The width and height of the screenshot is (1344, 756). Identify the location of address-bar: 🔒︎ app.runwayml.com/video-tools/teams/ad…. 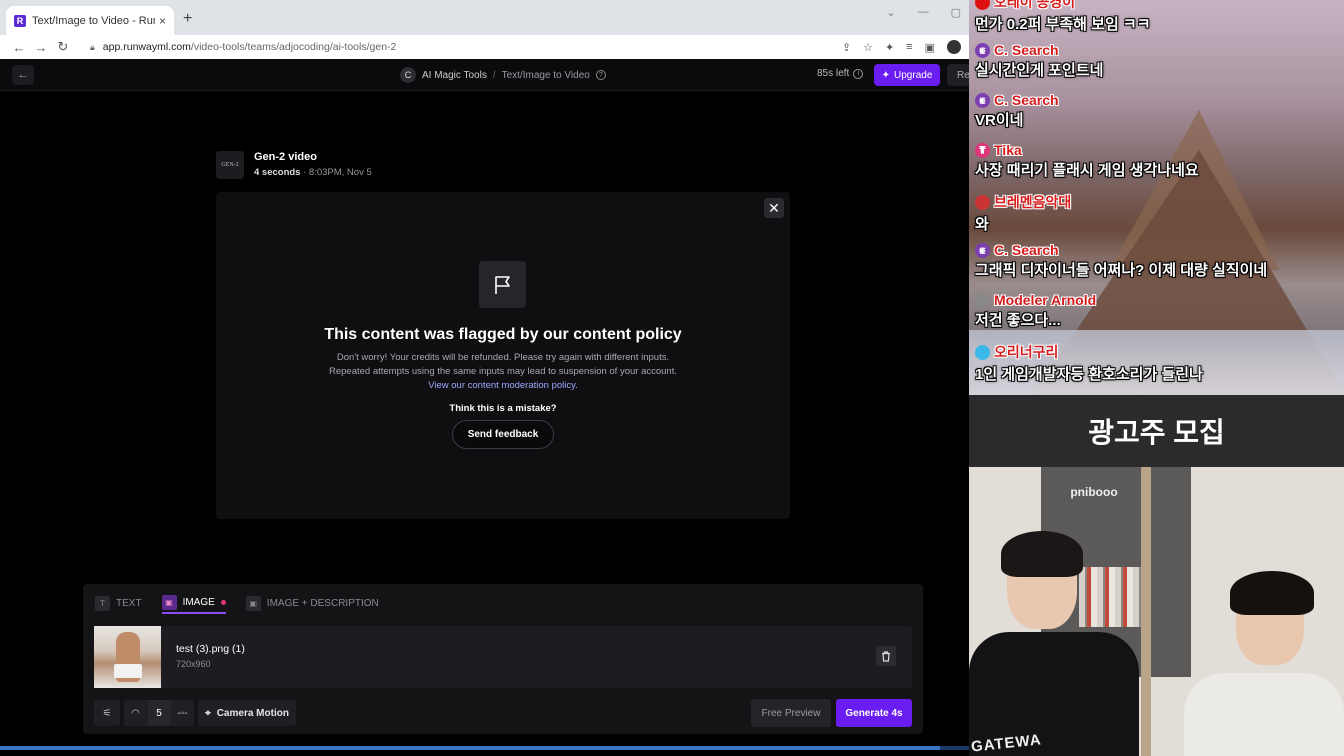
(466, 47).